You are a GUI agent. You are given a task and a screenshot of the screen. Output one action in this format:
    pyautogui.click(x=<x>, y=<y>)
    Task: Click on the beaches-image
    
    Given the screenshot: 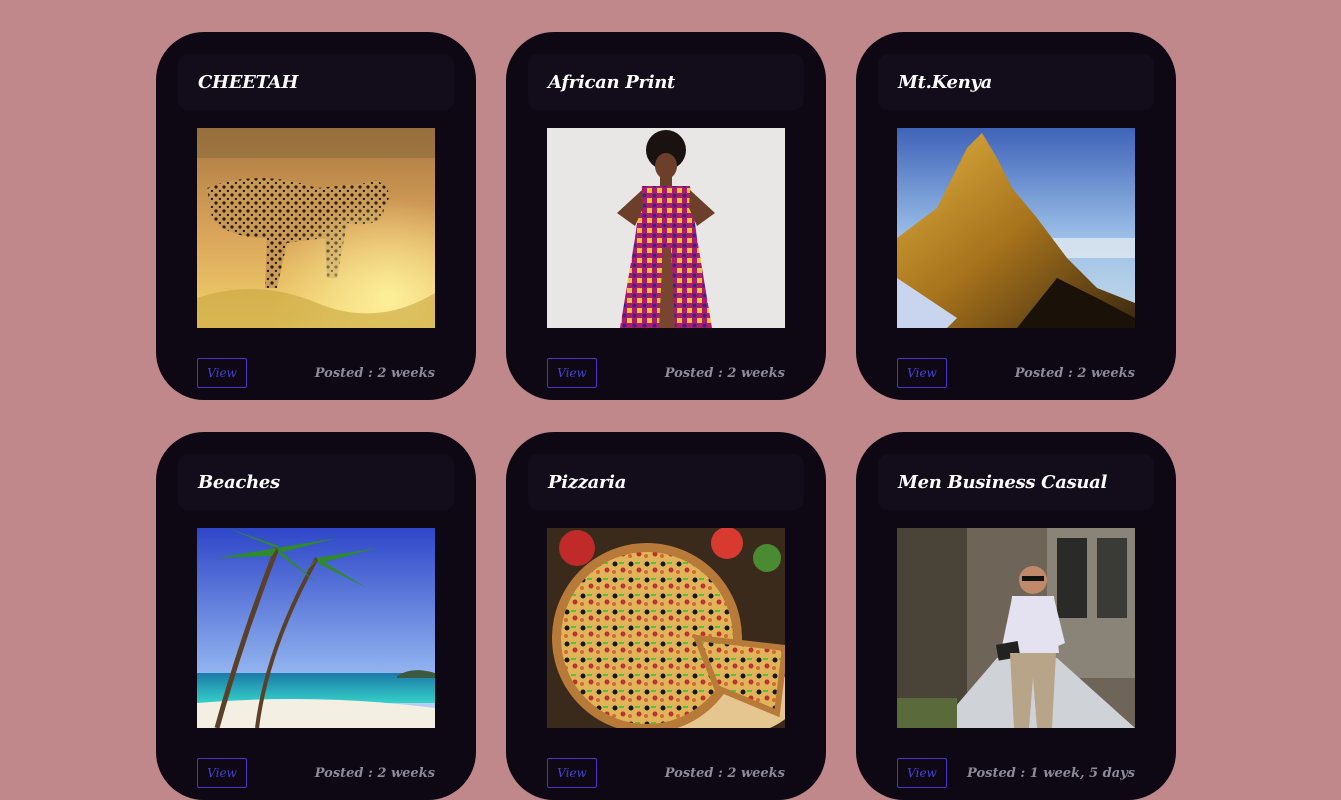 What is the action you would take?
    pyautogui.click(x=316, y=628)
    